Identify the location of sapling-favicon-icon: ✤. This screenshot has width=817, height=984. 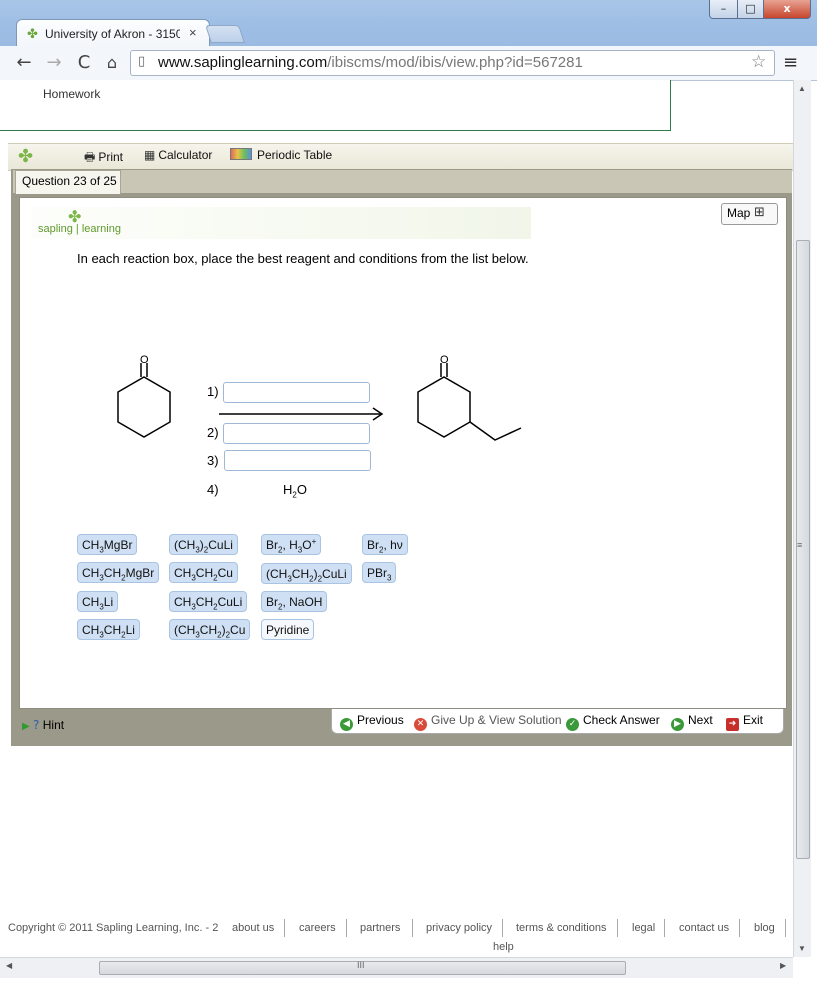
(32, 33).